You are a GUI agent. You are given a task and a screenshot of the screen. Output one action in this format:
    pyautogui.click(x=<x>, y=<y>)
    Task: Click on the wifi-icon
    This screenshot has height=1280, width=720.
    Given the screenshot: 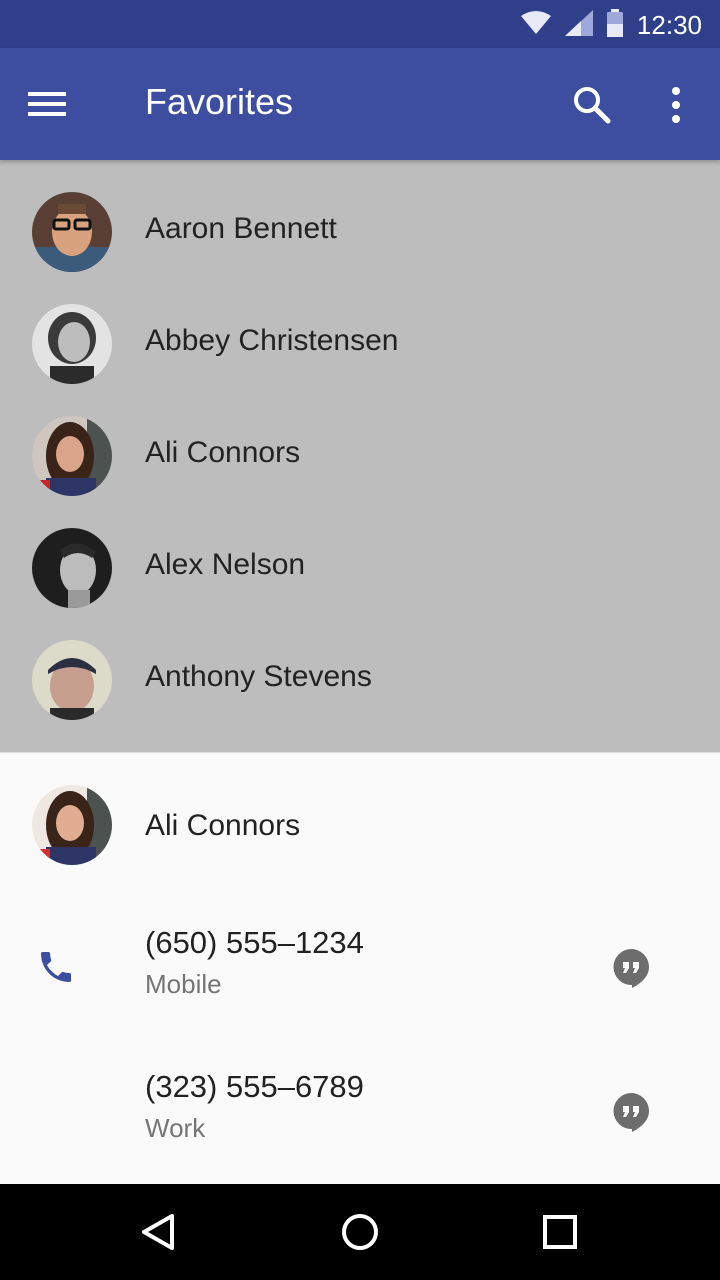 What is the action you would take?
    pyautogui.click(x=535, y=25)
    